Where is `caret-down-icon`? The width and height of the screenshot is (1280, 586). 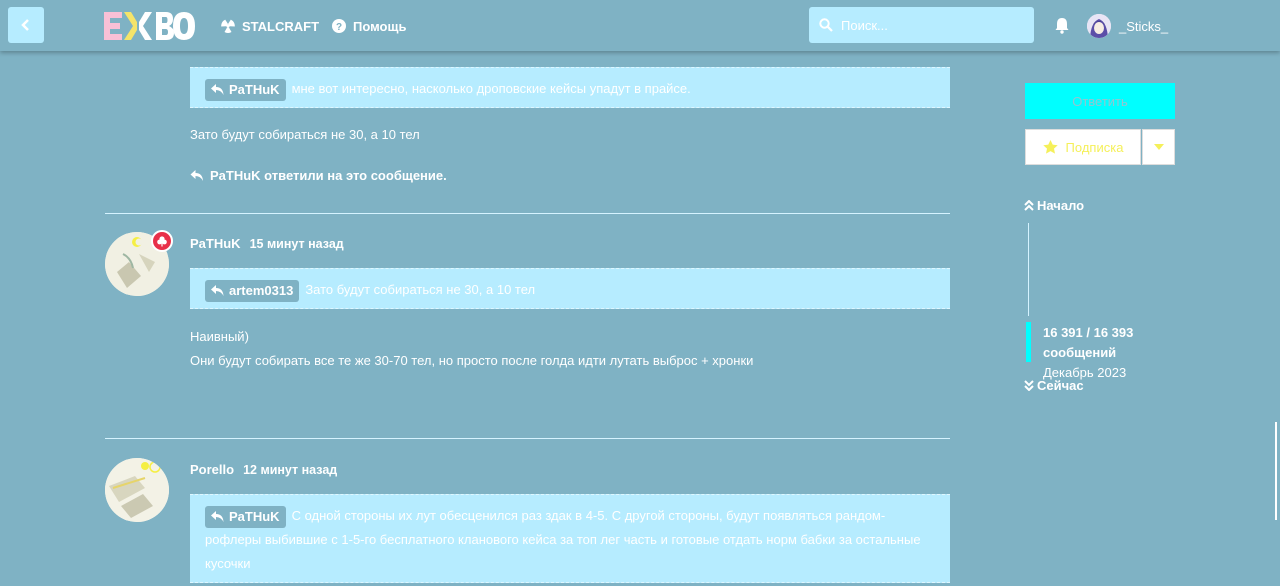
caret-down-icon is located at coordinates (1158, 147).